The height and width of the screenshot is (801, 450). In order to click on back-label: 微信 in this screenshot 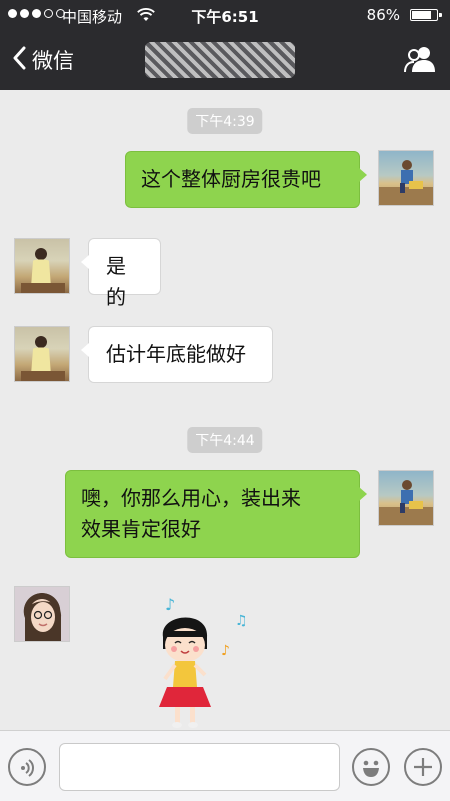, I will do `click(53, 61)`.